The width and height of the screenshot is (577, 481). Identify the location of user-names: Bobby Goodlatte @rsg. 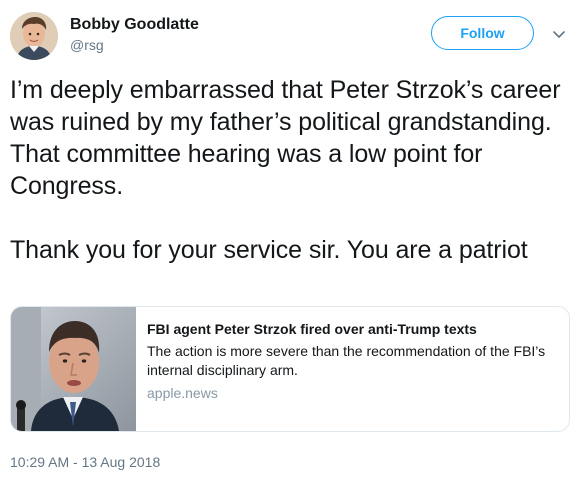
(134, 35).